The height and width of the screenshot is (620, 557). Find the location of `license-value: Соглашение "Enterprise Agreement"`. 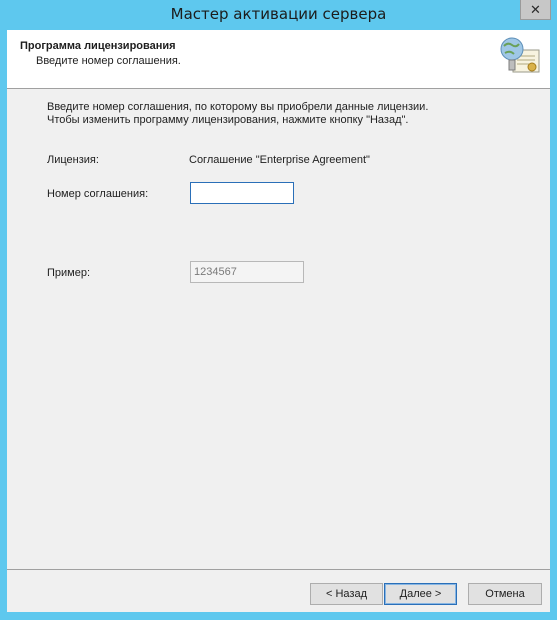

license-value: Соглашение "Enterprise Agreement" is located at coordinates (279, 160).